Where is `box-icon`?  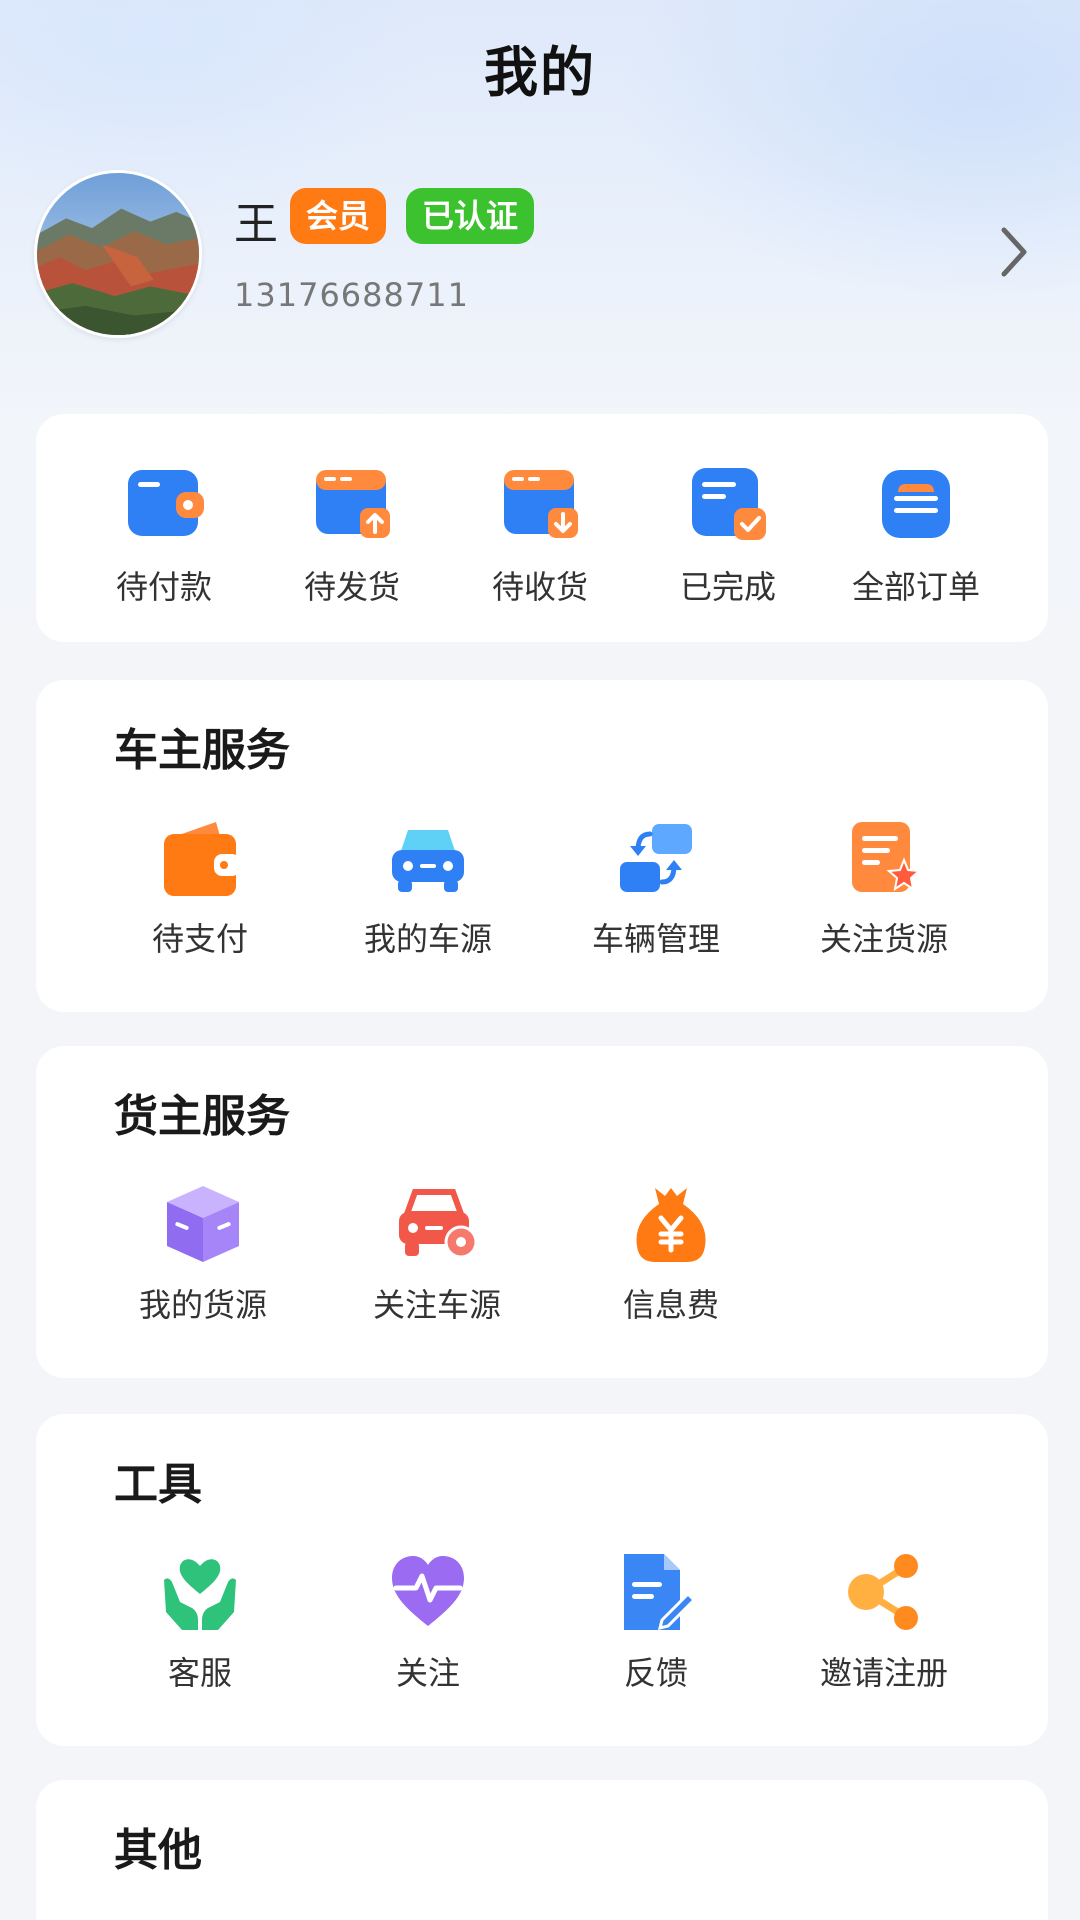
box-icon is located at coordinates (203, 1224).